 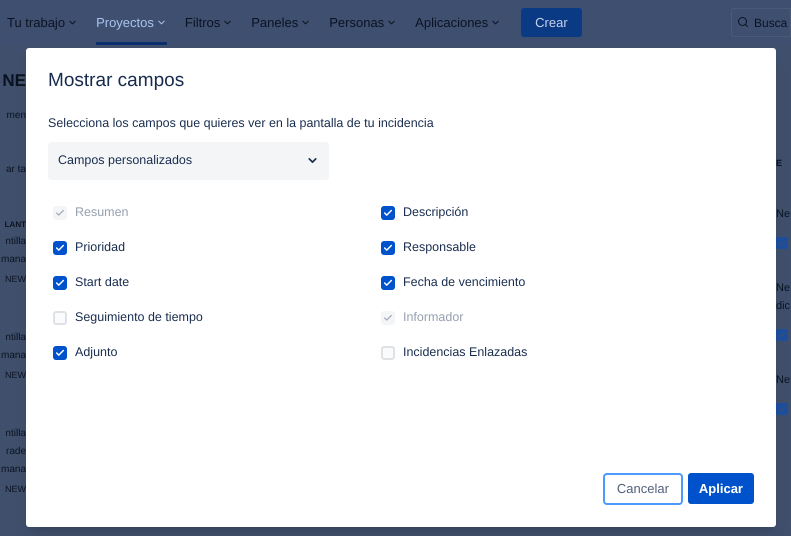 I want to click on cancel-button: Cancelar, so click(x=642, y=489).